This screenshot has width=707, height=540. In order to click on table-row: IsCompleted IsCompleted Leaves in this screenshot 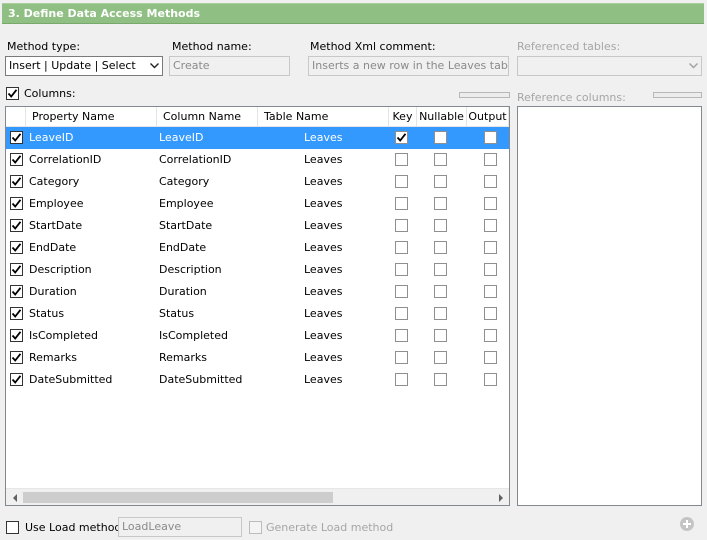, I will do `click(257, 336)`.